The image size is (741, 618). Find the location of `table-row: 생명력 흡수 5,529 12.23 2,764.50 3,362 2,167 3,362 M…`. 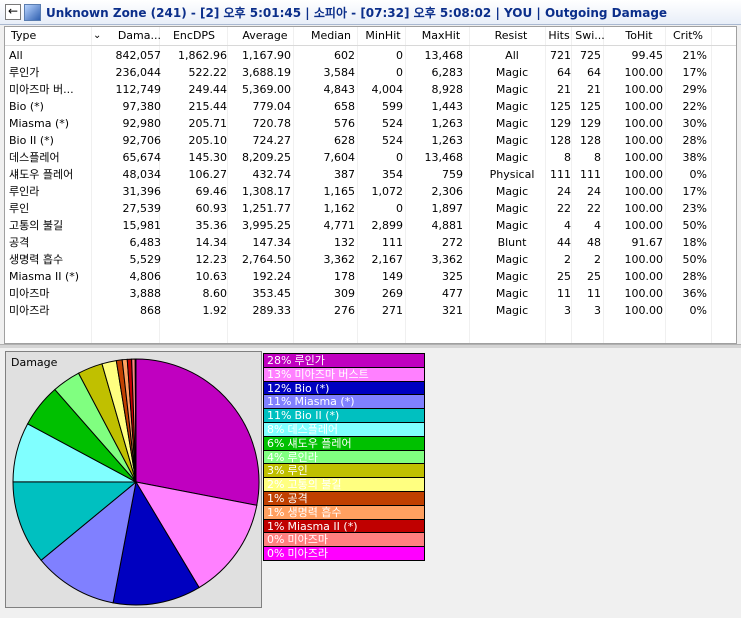

table-row: 생명력 흡수 5,529 12.23 2,764.50 3,362 2,167 3,362 M… is located at coordinates (370, 259).